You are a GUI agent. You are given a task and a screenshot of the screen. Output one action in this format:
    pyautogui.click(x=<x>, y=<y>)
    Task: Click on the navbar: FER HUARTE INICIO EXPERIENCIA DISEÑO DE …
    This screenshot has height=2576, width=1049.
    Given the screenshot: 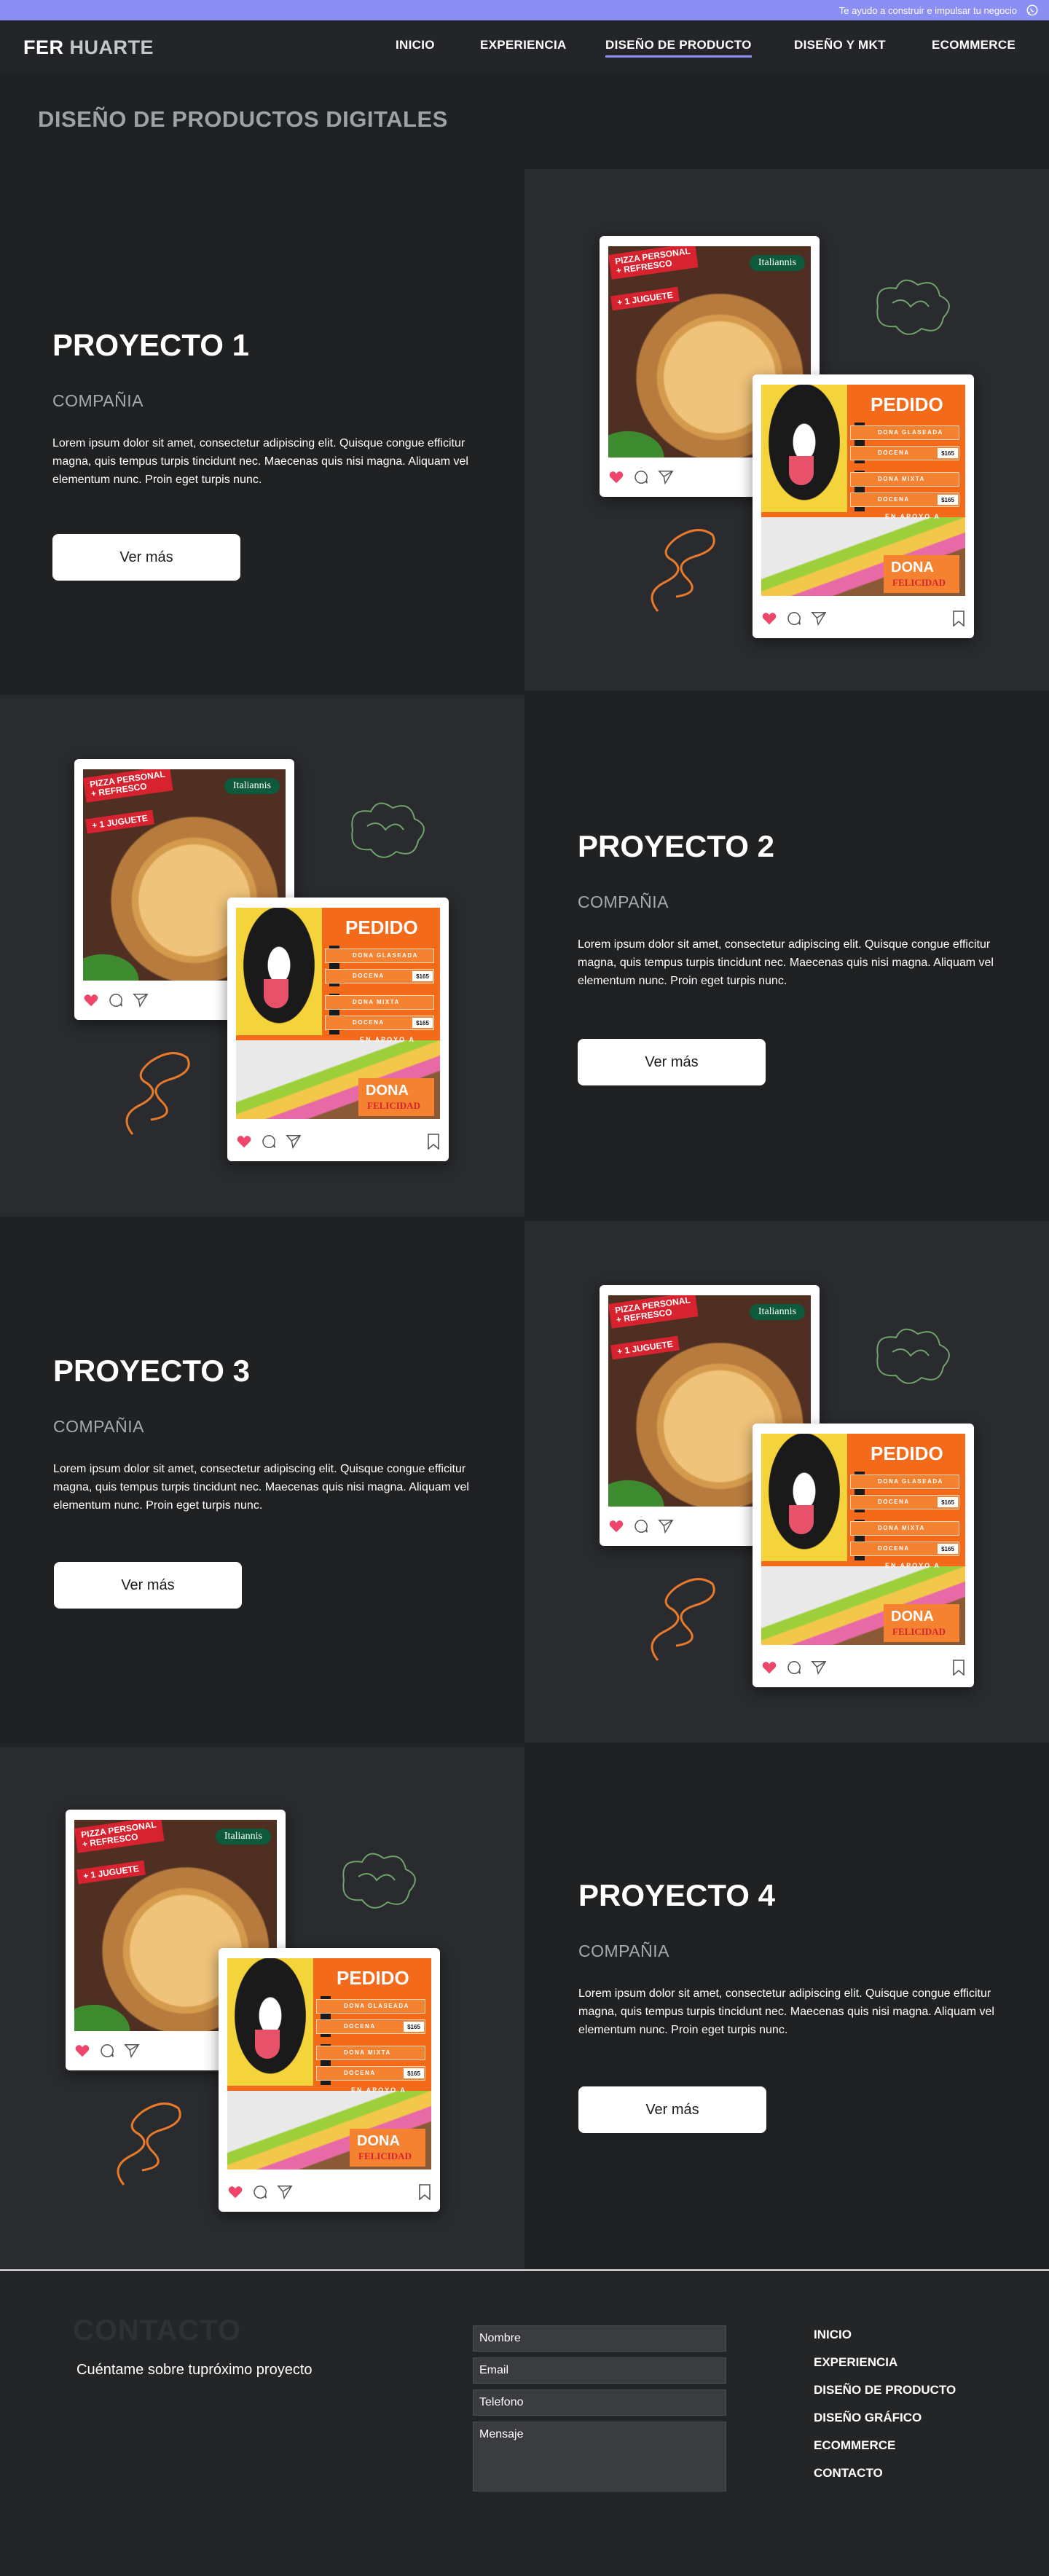 What is the action you would take?
    pyautogui.click(x=524, y=46)
    